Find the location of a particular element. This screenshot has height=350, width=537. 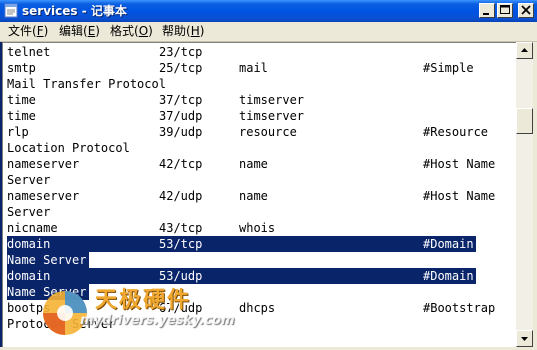

text-line: telnet 23/tcp is located at coordinates (106, 52).